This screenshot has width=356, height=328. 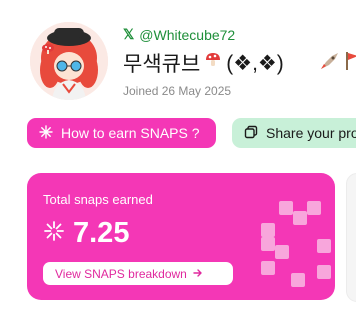 I want to click on mushroom-icon, so click(x=213, y=63).